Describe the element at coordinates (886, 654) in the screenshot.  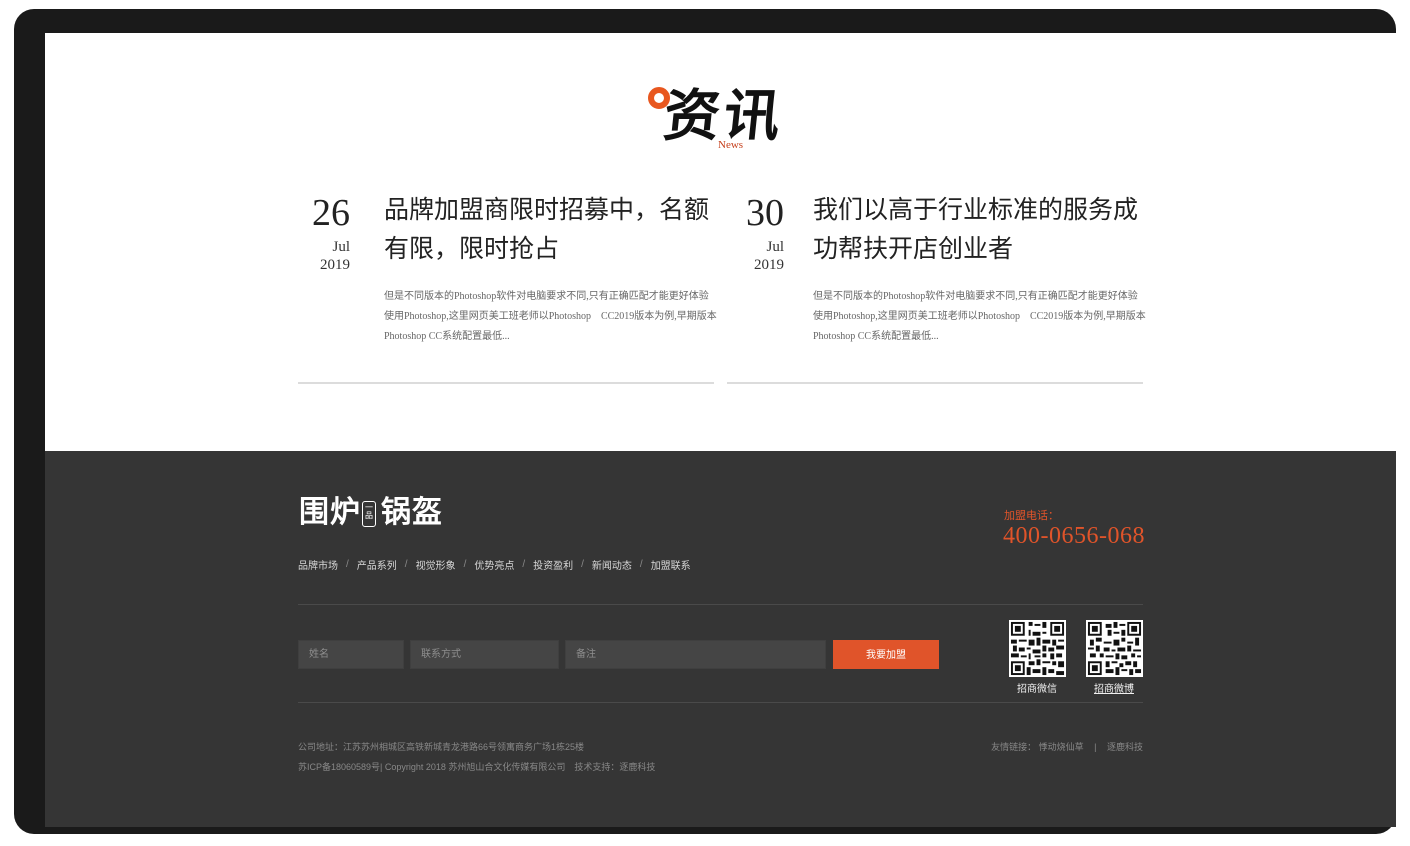
I see `join-button: 我要加盟` at that location.